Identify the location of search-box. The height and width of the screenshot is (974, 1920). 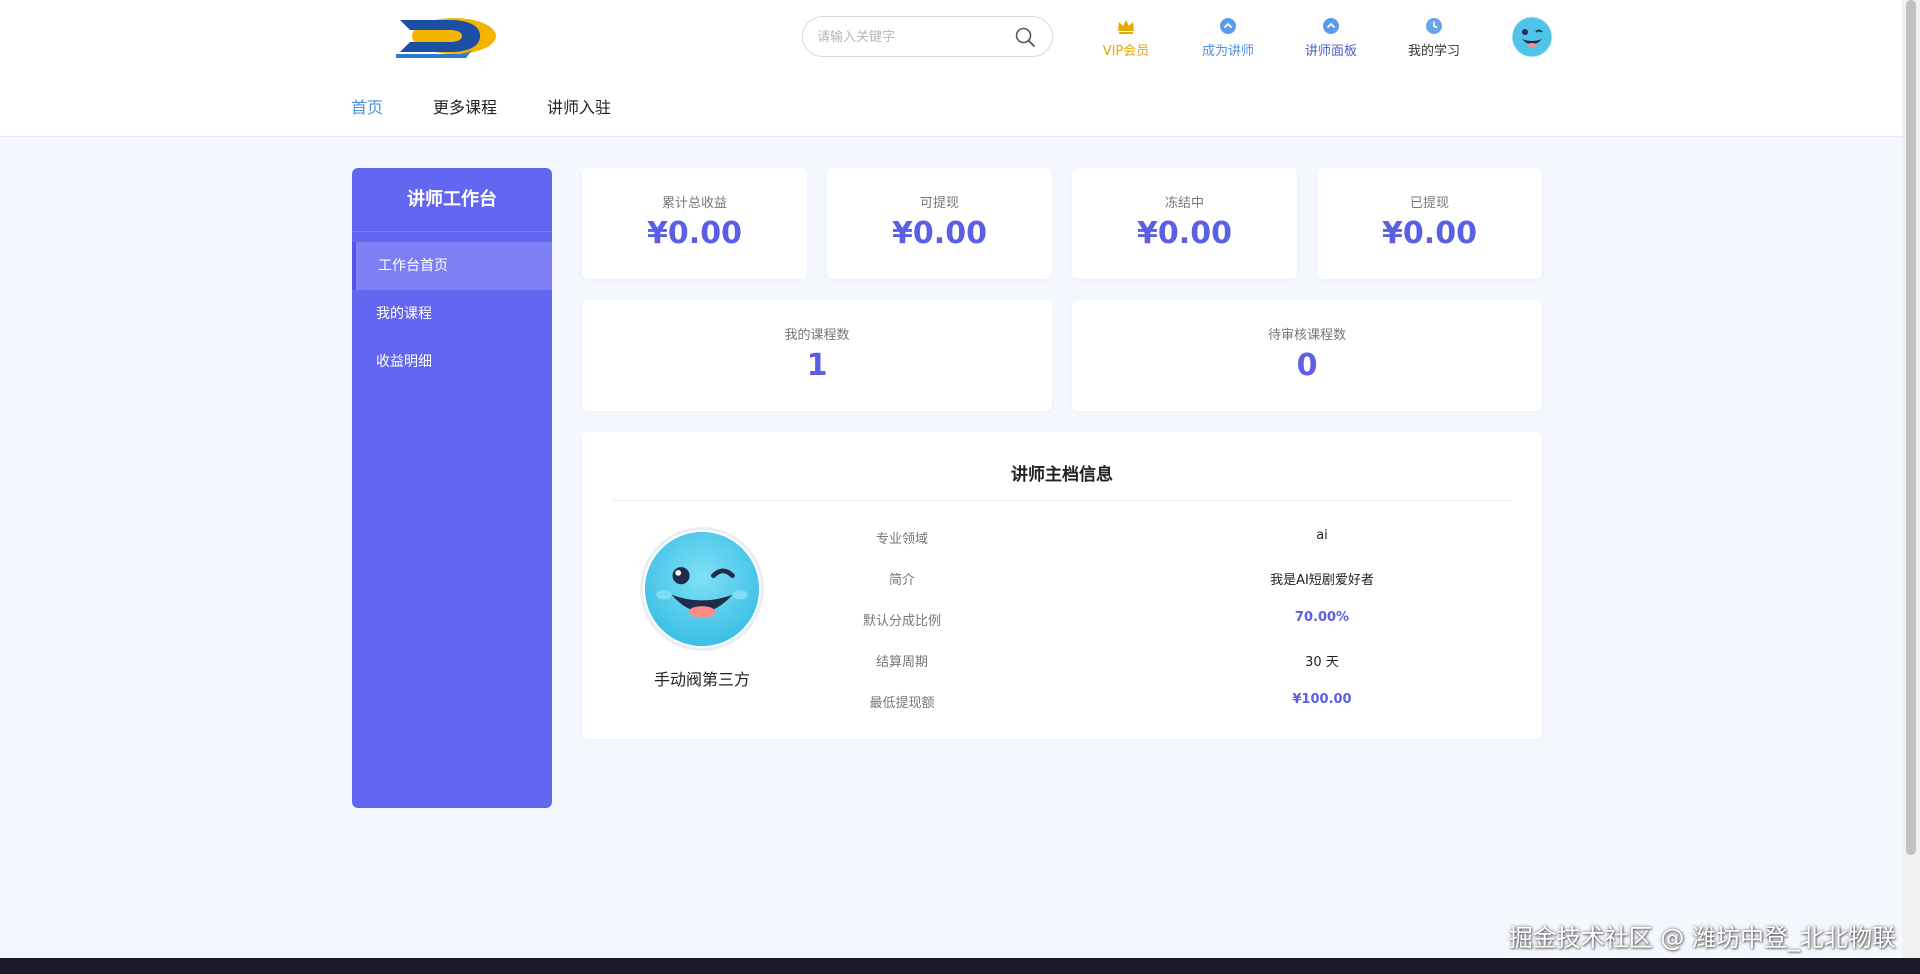
(927, 36).